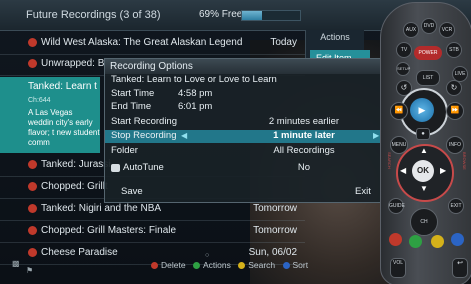  I want to click on folder-label: Folder, so click(124, 150).